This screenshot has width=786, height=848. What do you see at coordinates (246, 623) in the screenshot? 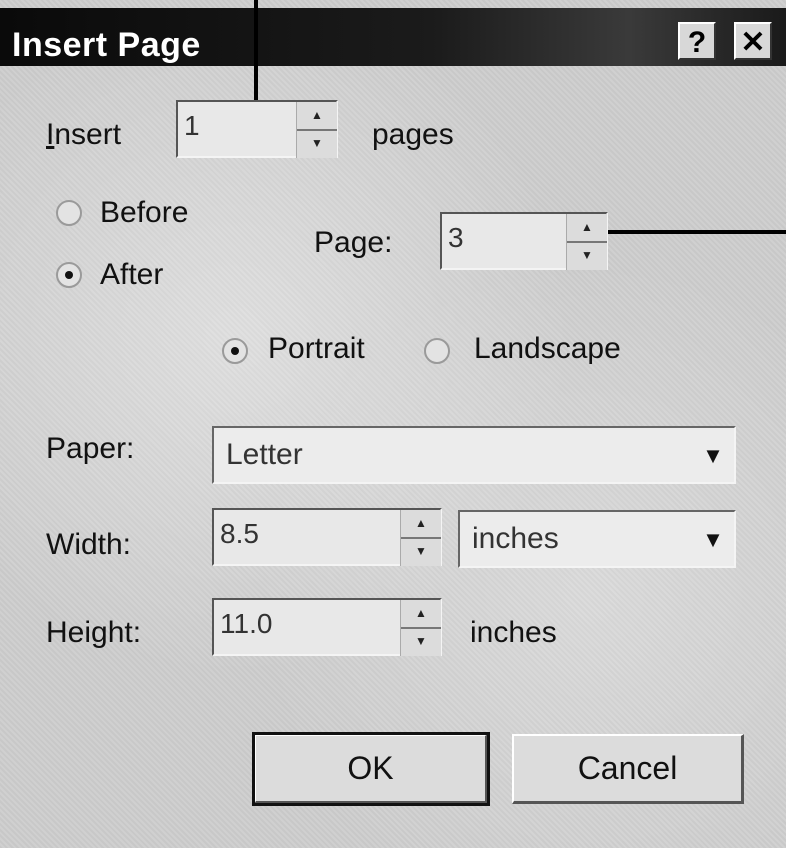
I see `height-value: 11.0` at bounding box center [246, 623].